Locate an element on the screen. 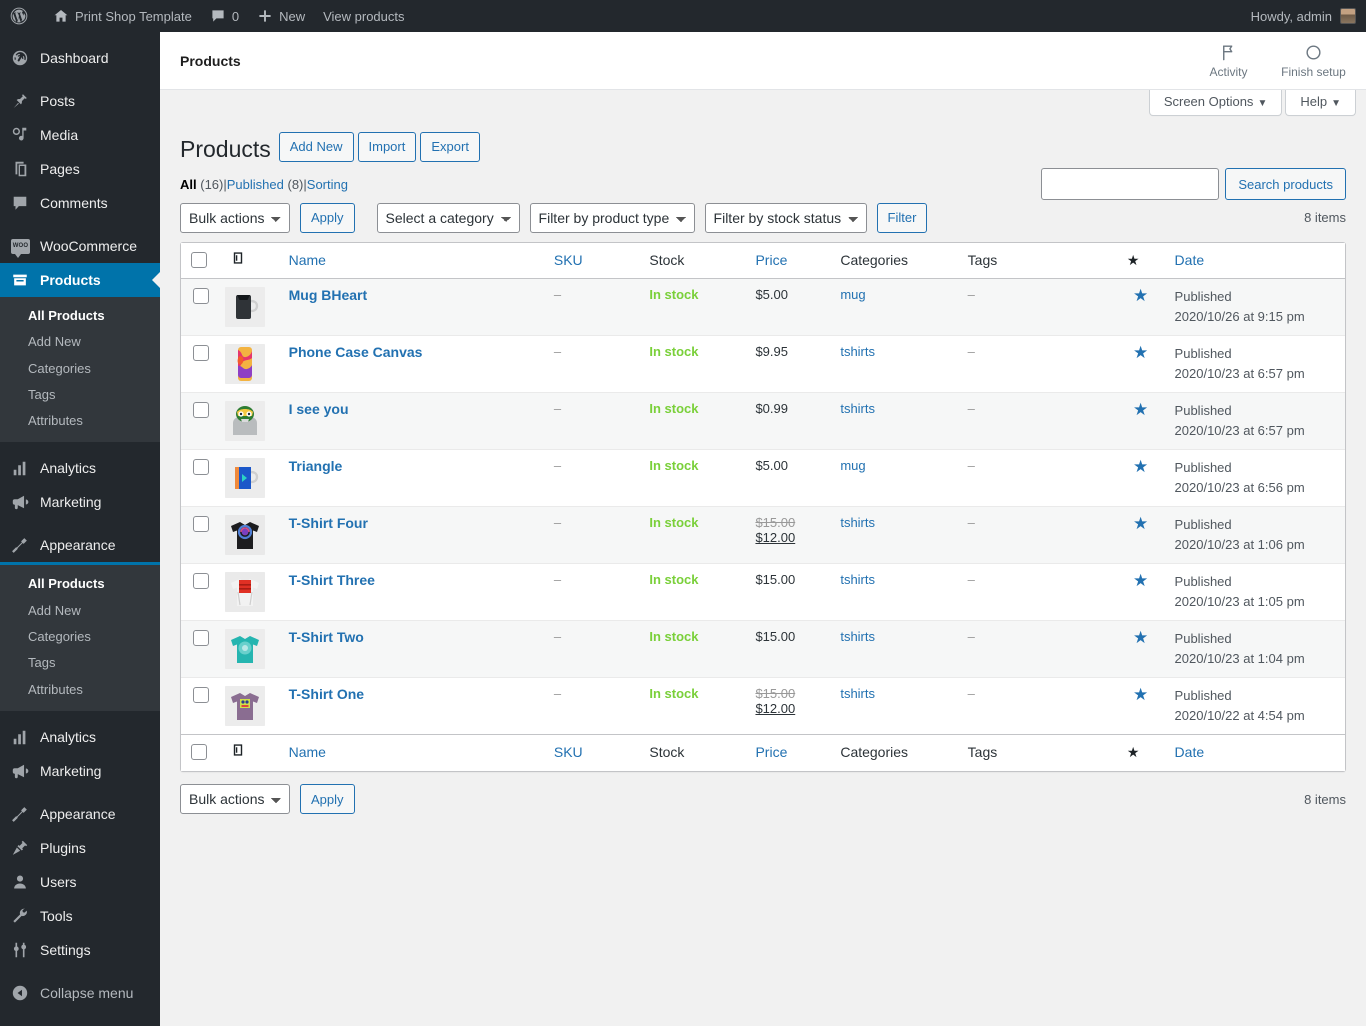 This screenshot has height=1026, width=1366. red-white-tshirt-thumbnail is located at coordinates (245, 592).